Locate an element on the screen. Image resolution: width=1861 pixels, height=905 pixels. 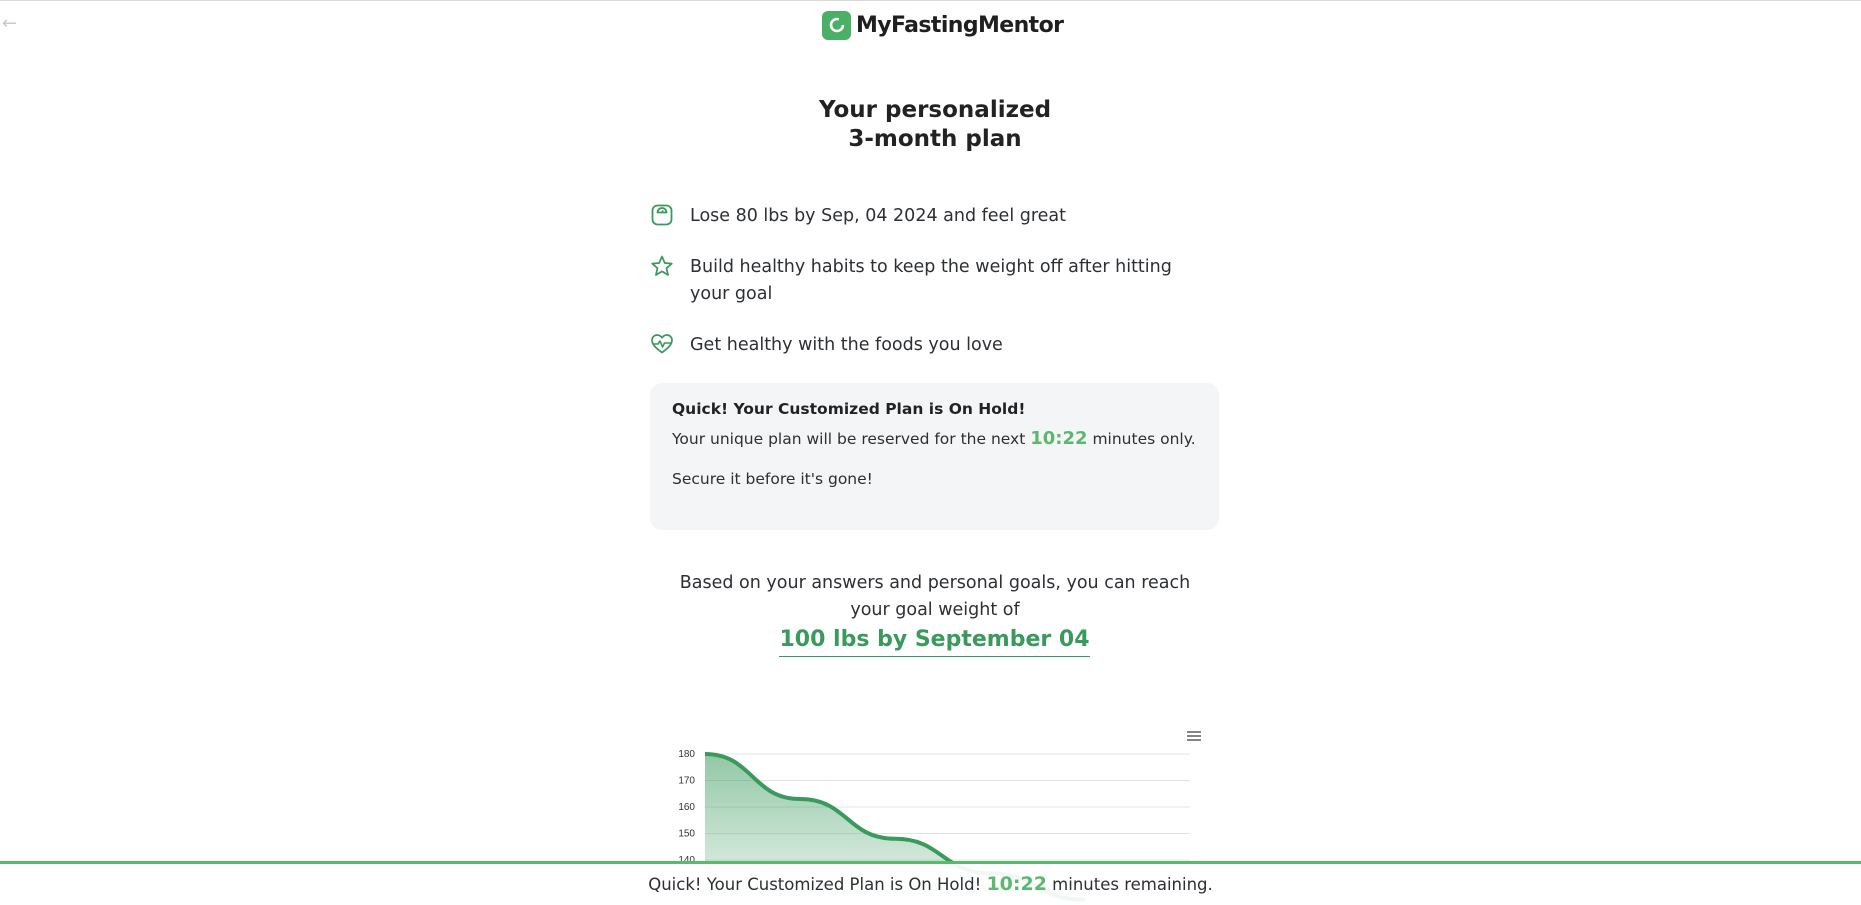
y-axis-ticks: 180170160150140 is located at coordinates (686, 807).